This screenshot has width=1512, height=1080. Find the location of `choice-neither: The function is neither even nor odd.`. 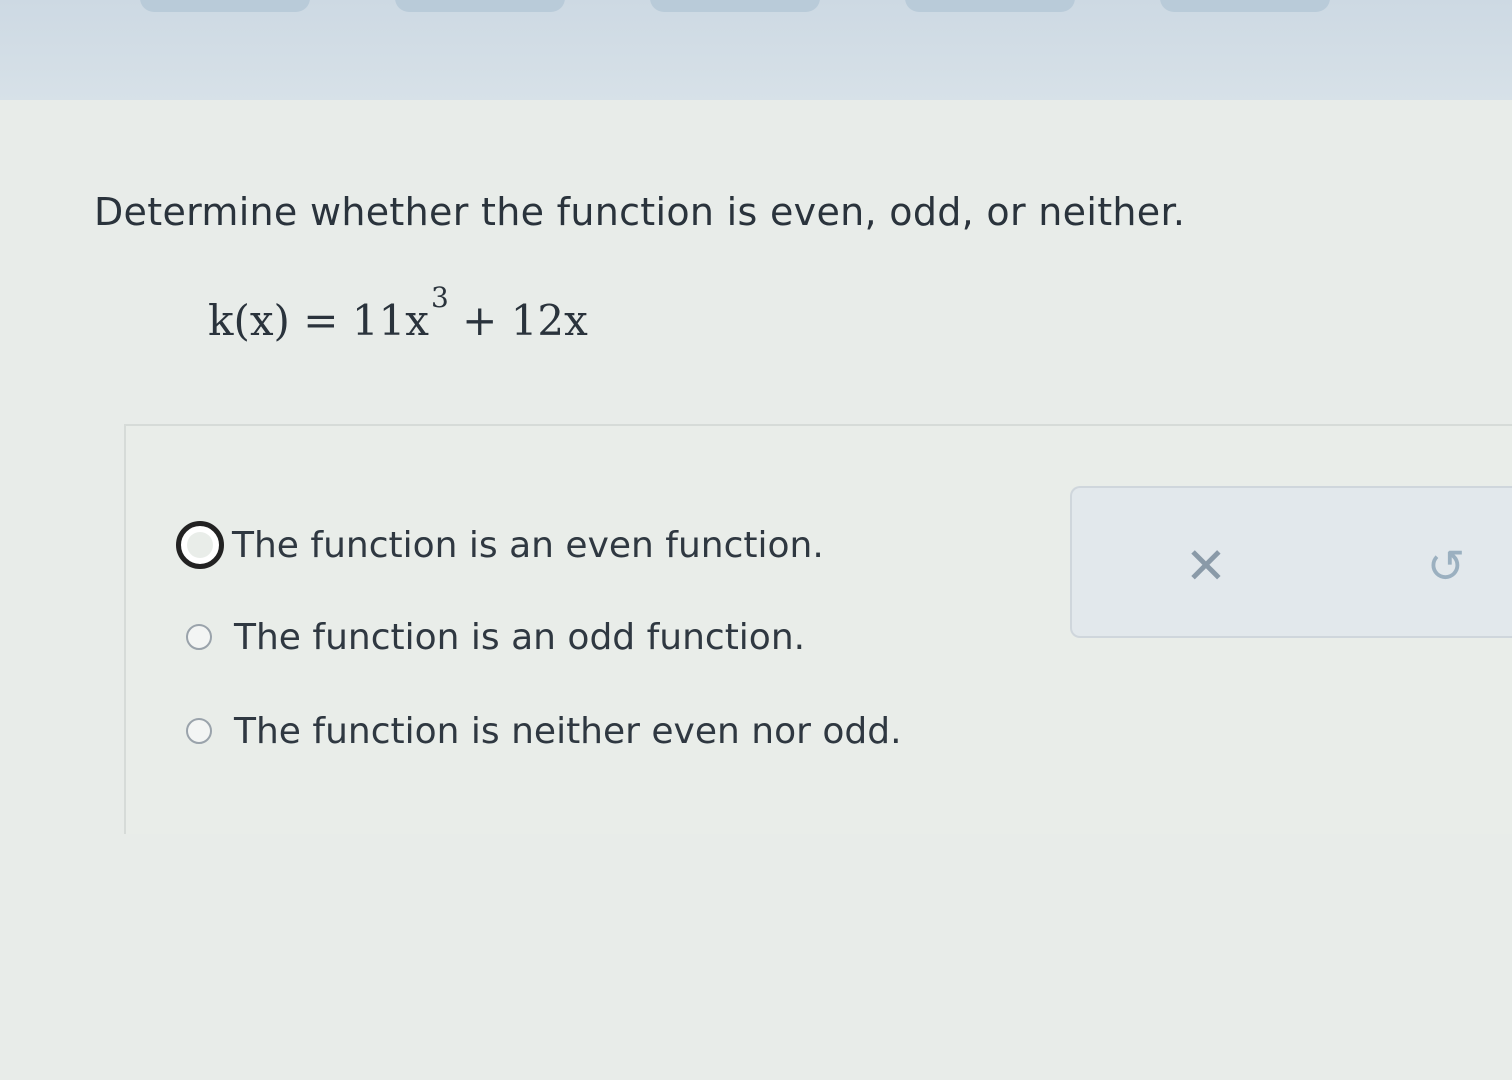

choice-neither: The function is neither even nor odd. is located at coordinates (576, 731).